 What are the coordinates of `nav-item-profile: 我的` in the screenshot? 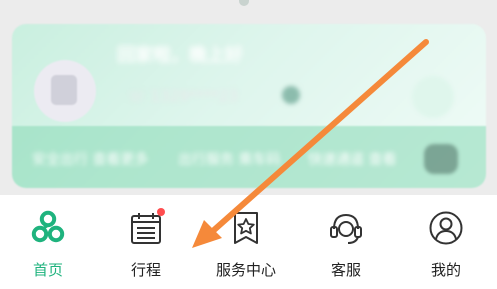 It's located at (446, 246).